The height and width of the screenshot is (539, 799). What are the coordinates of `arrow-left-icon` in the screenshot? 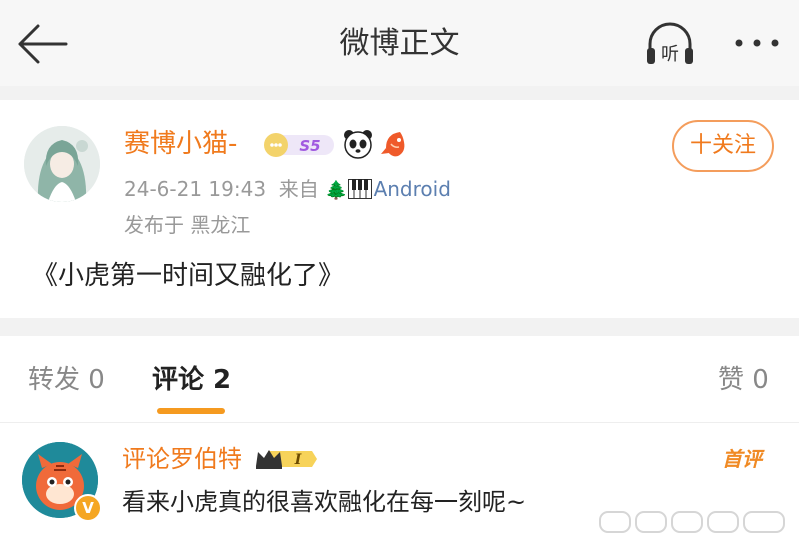 It's located at (43, 44).